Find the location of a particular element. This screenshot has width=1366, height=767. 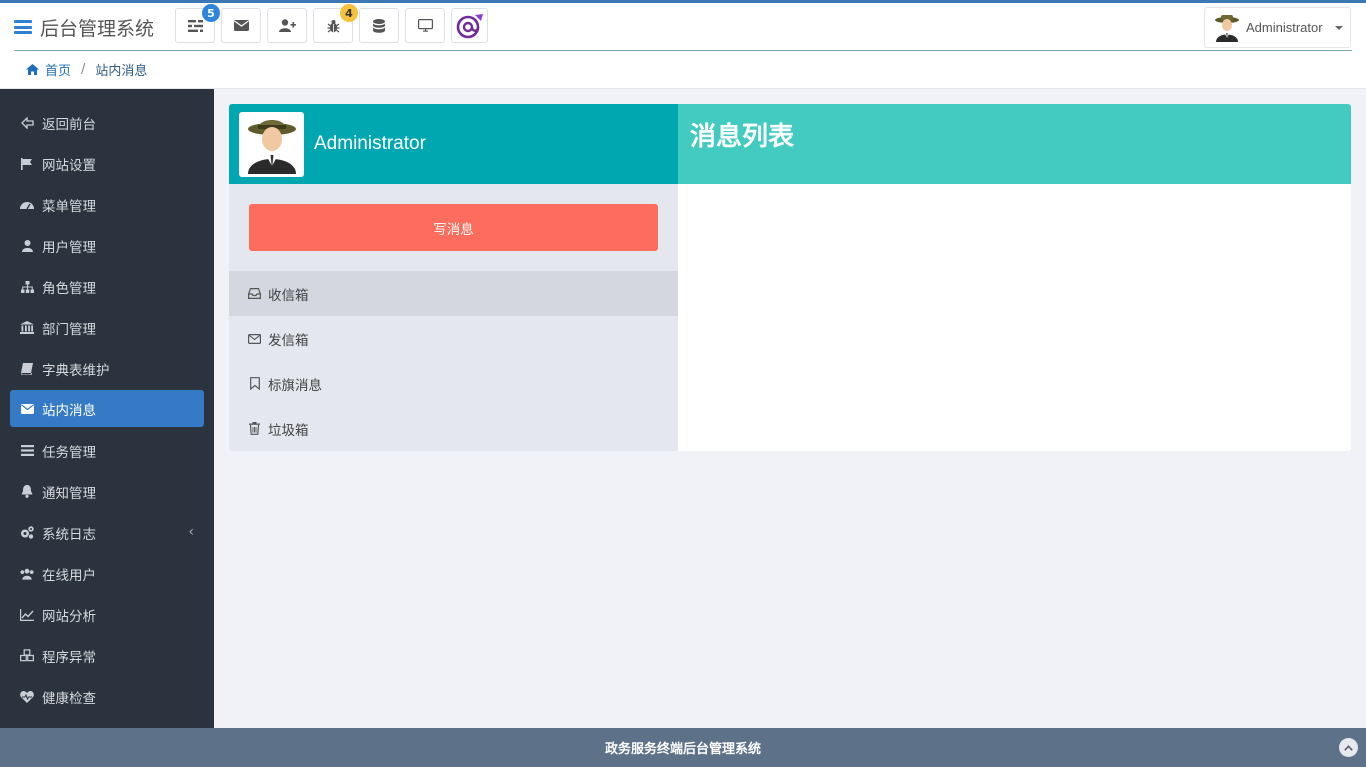

sidebar-item-messages: 站内消息 is located at coordinates (107, 408).